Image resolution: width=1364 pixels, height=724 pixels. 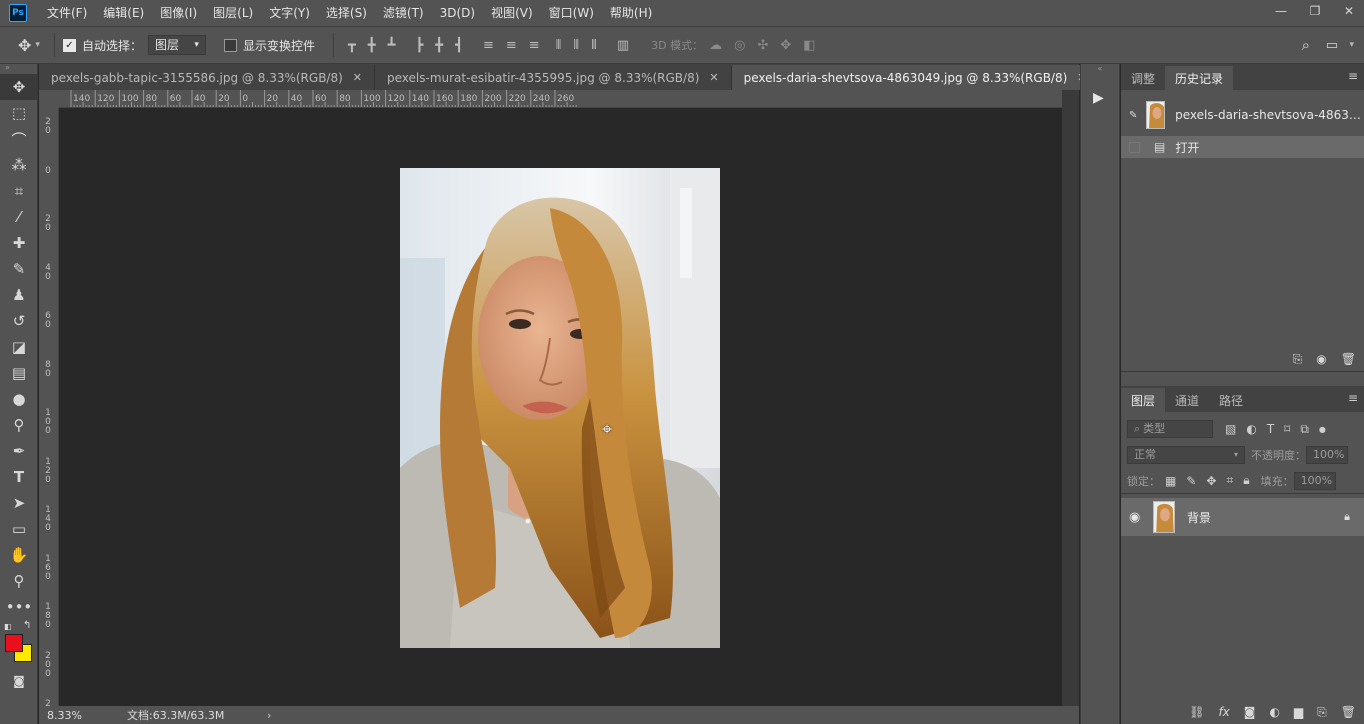 What do you see at coordinates (269, 715) in the screenshot?
I see `status-menu-arrow-icon: ›` at bounding box center [269, 715].